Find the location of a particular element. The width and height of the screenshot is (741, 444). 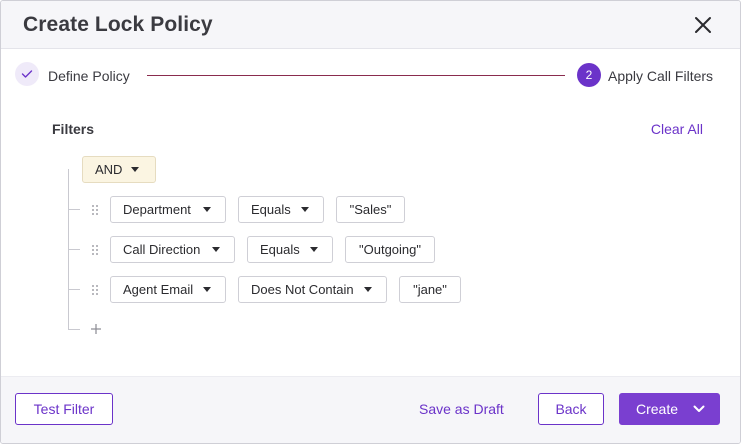

chevron-down-icon is located at coordinates (699, 409).